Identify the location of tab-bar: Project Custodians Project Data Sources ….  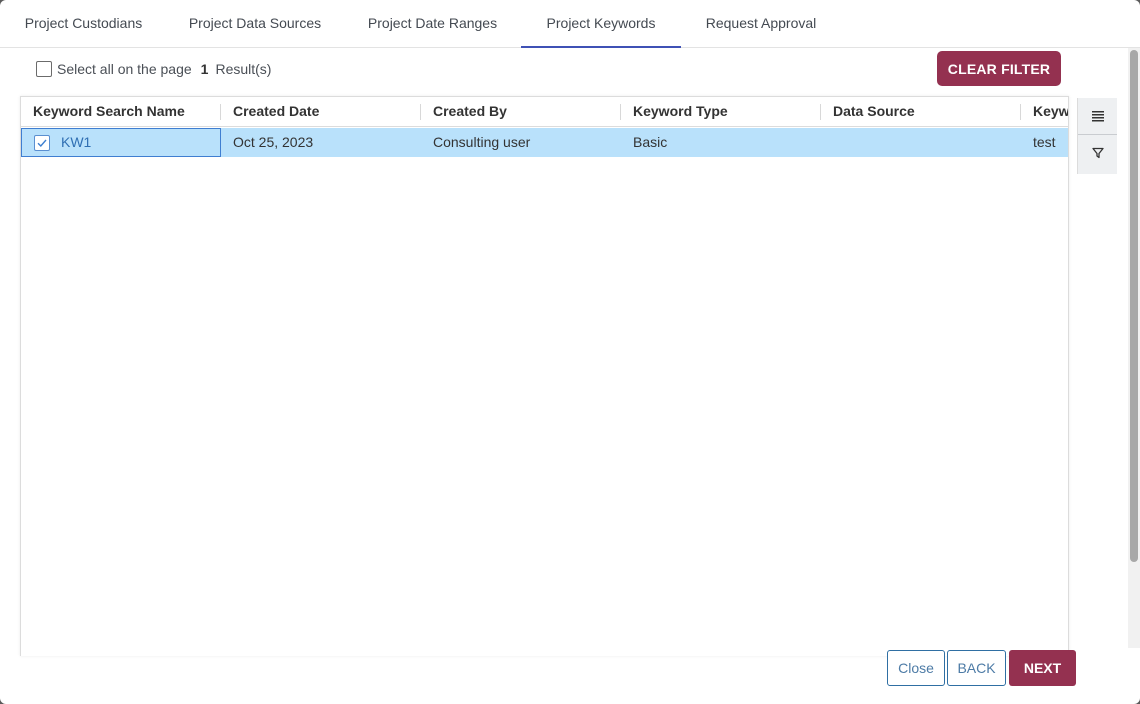
(570, 24).